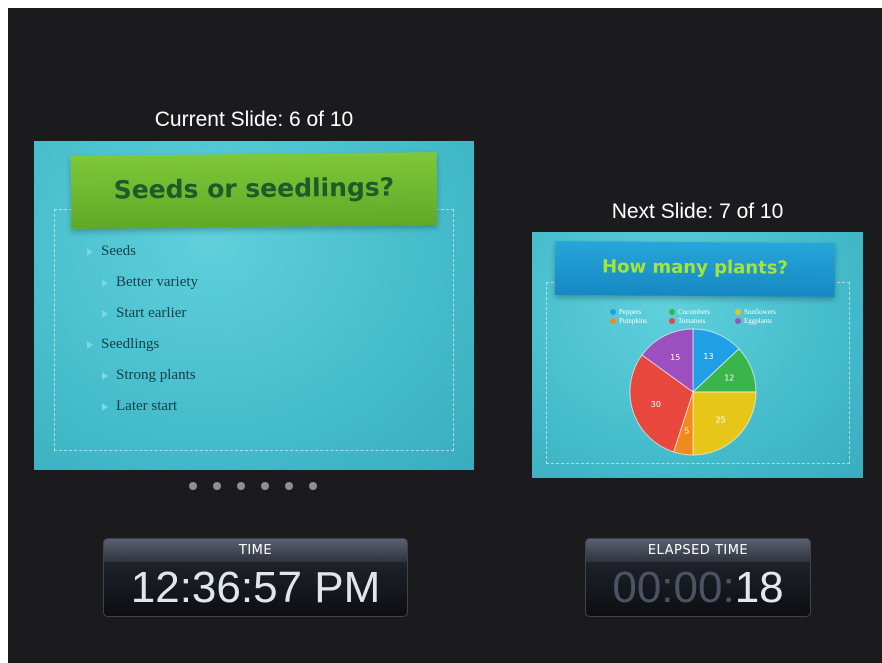 The image size is (882, 663). I want to click on time-clock: TIME 12:36:57 PM, so click(255, 577).